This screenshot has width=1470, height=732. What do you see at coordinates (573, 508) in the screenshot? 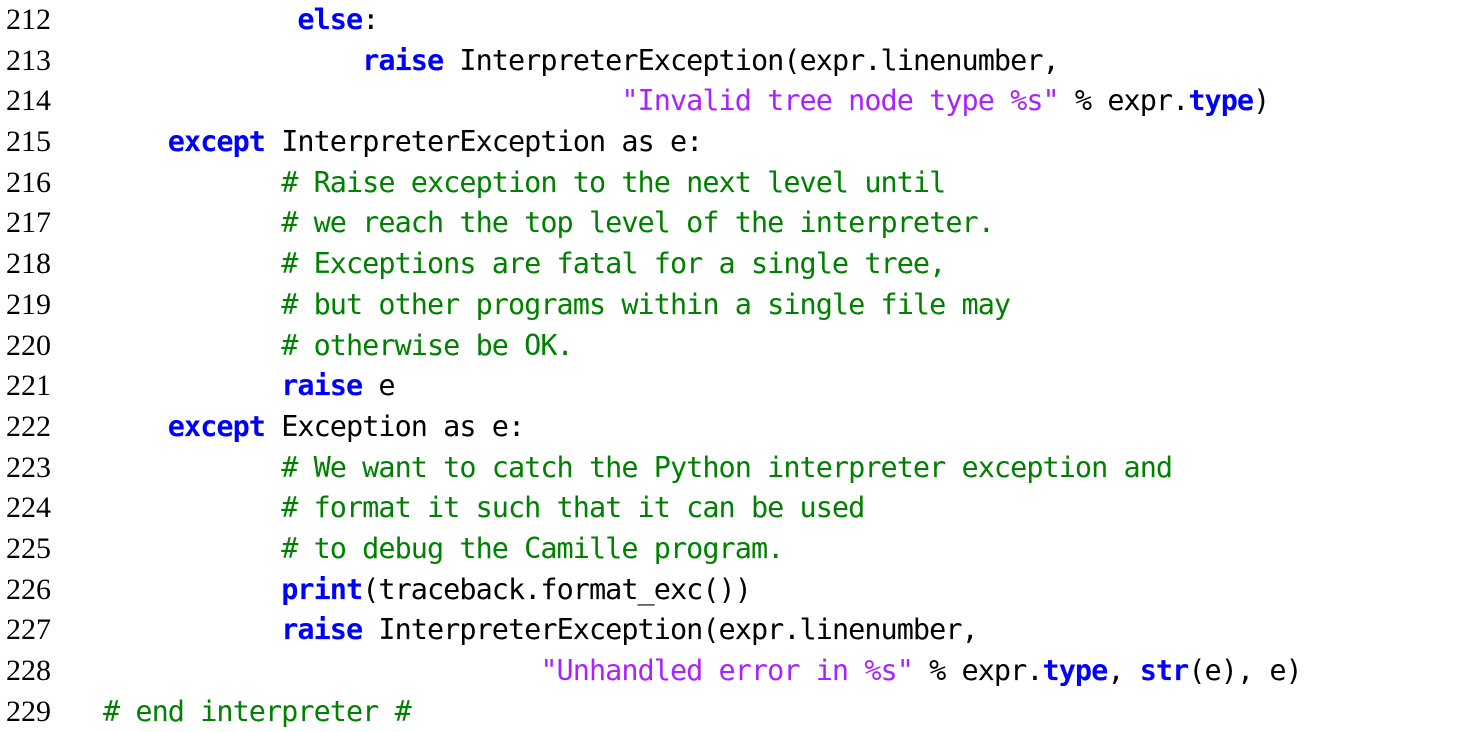
I see `token-comment: # format it such that it can be used` at bounding box center [573, 508].